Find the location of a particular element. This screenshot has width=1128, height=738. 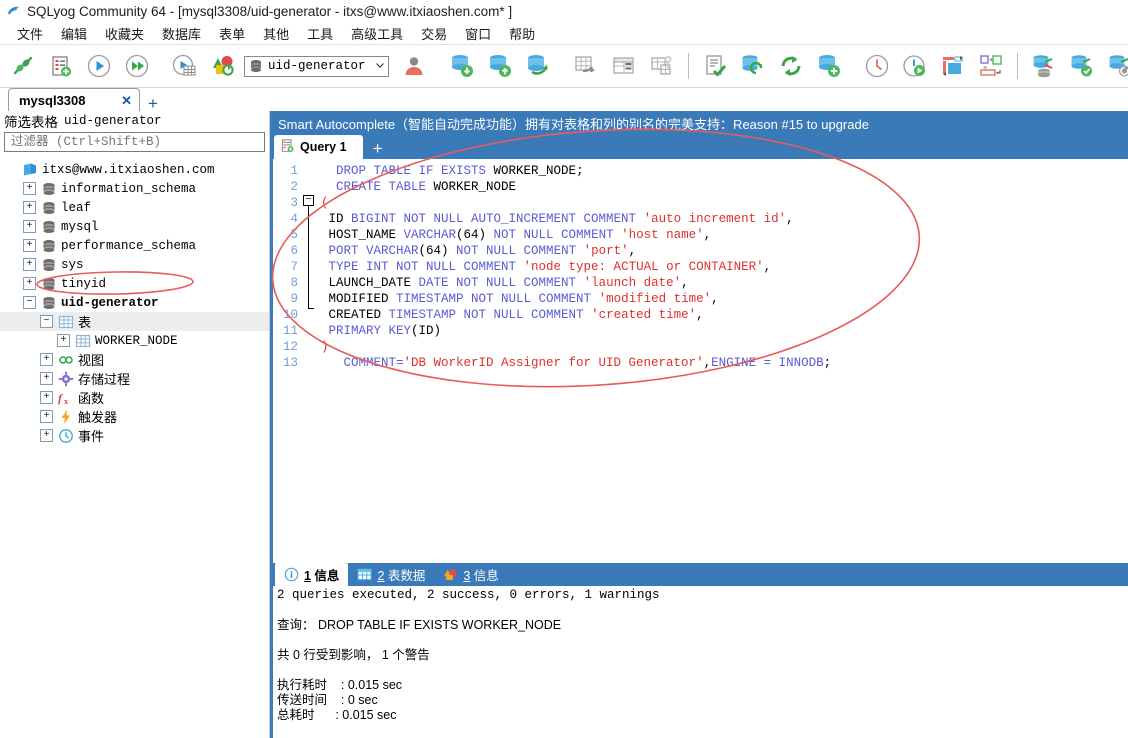

line-number: 7 is located at coordinates (294, 267).